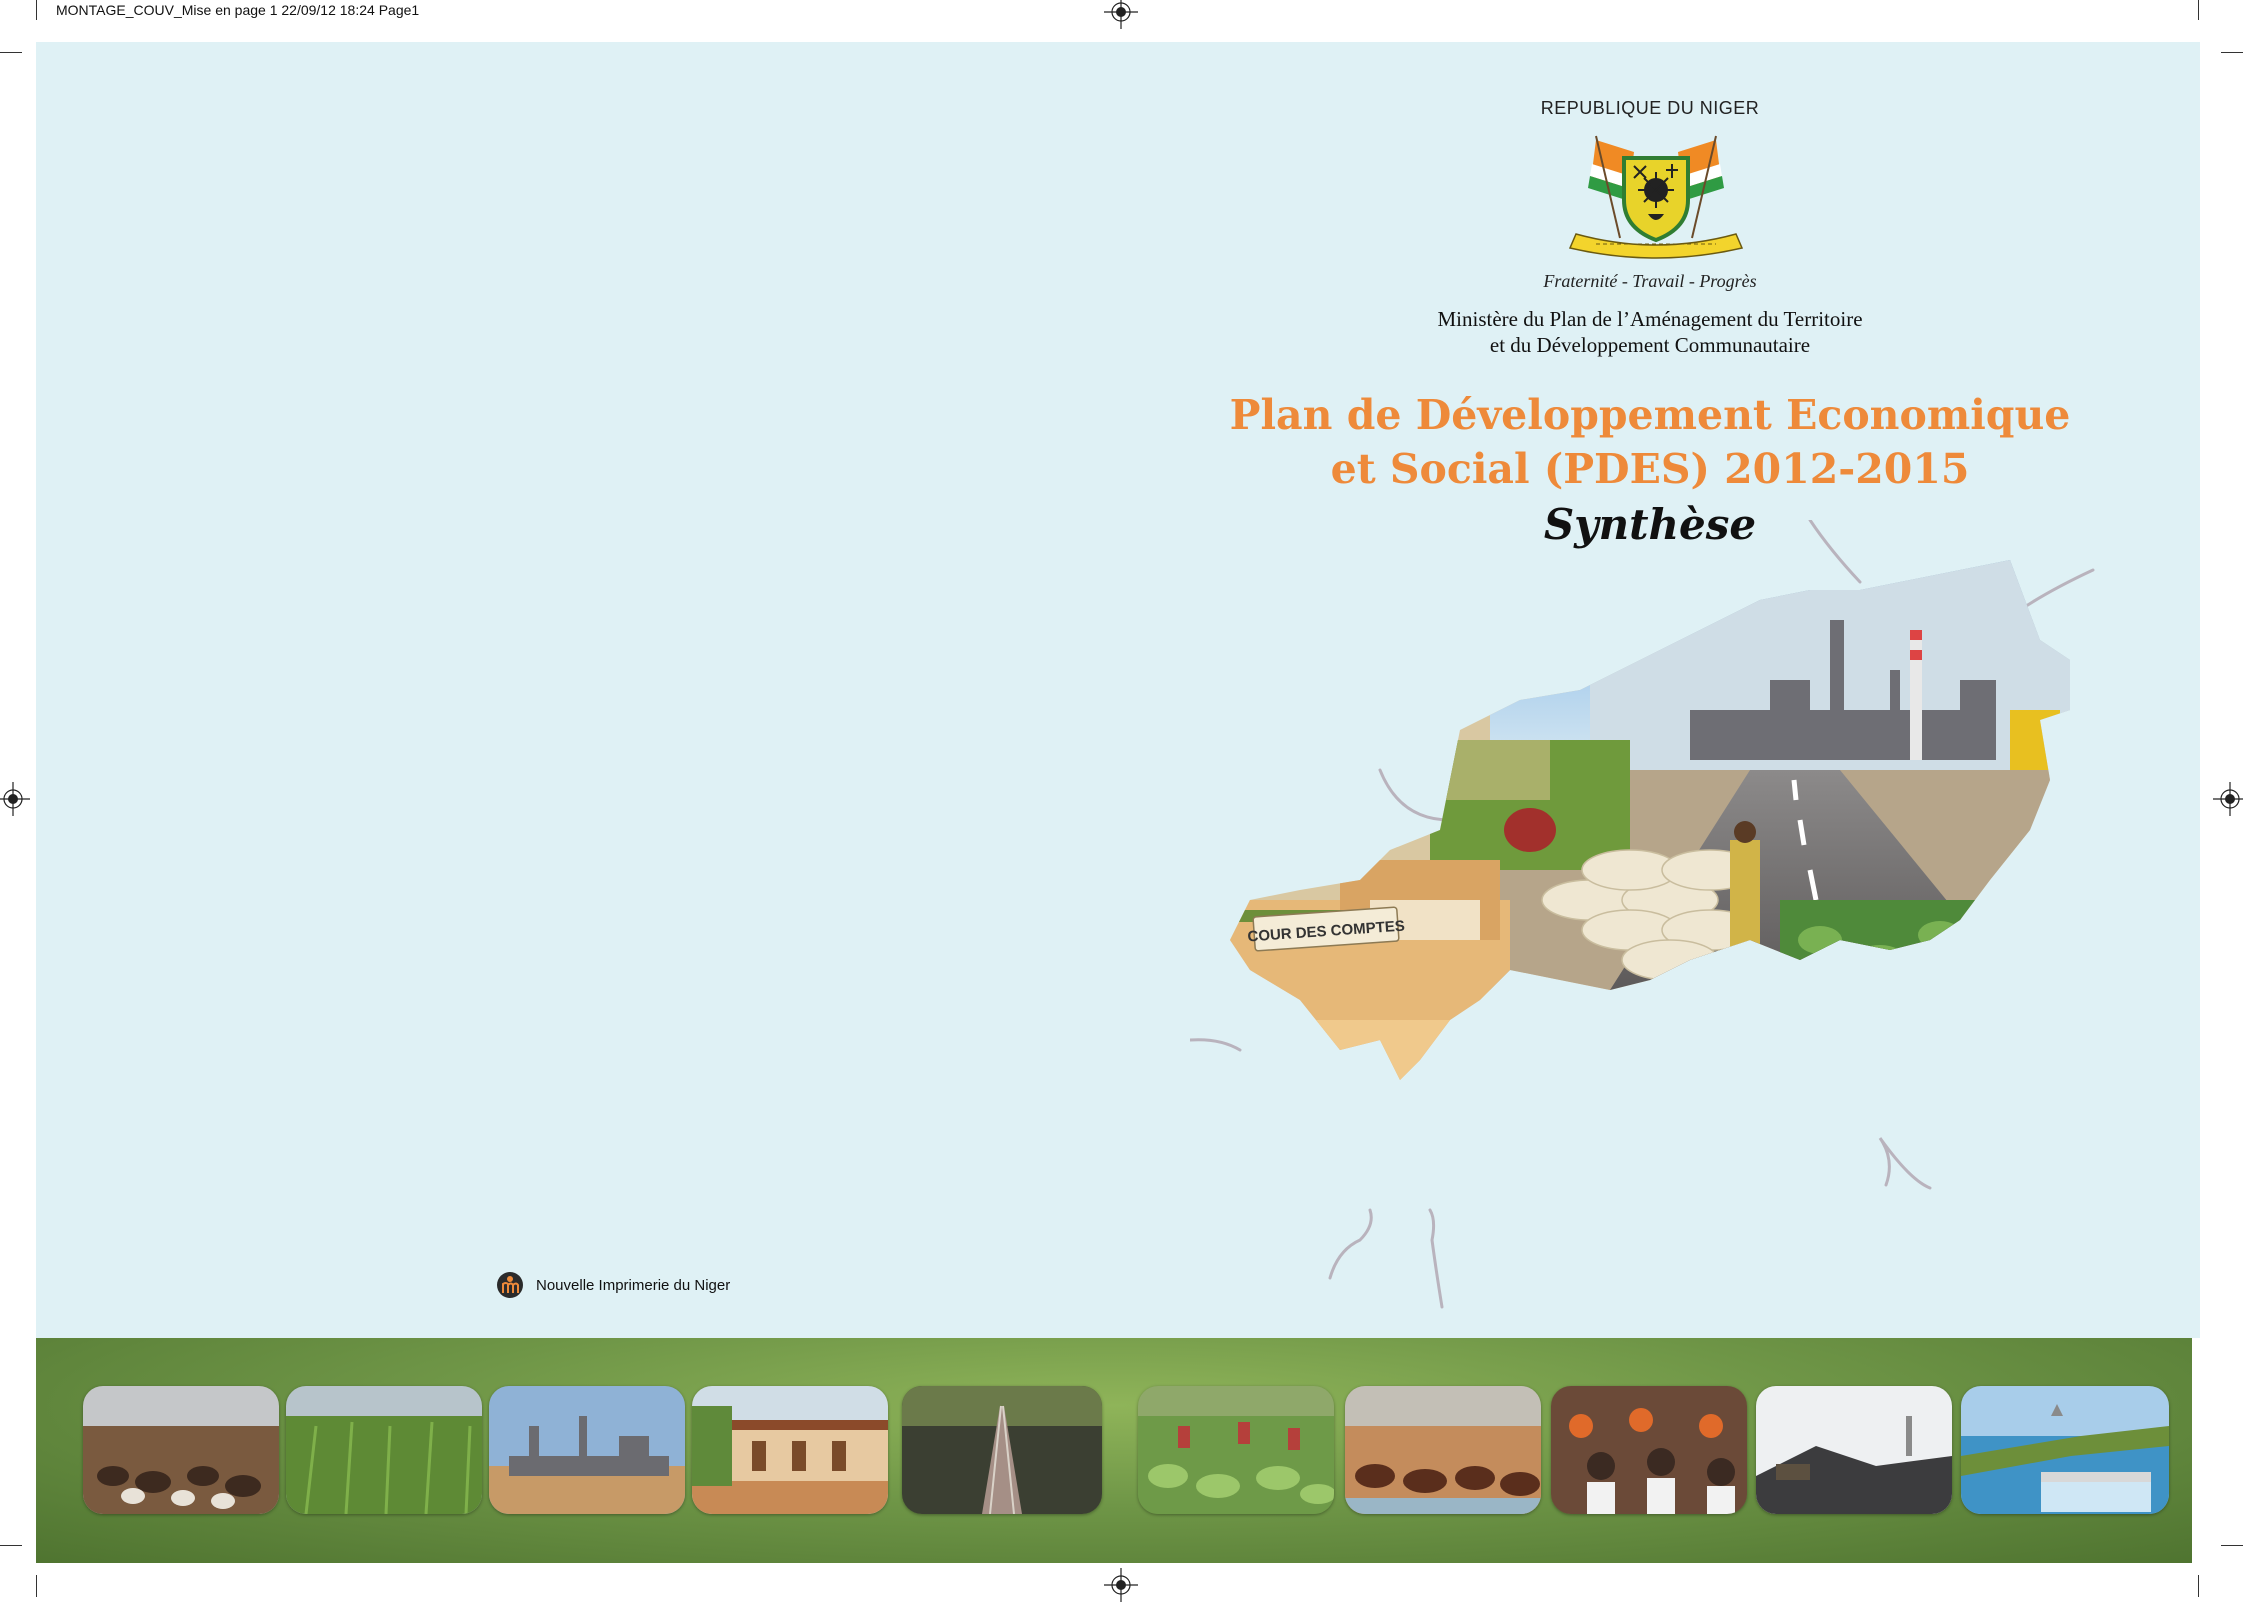 This screenshot has height=1602, width=2243. Describe the element at coordinates (2065, 1450) in the screenshot. I see `dam-photo` at that location.